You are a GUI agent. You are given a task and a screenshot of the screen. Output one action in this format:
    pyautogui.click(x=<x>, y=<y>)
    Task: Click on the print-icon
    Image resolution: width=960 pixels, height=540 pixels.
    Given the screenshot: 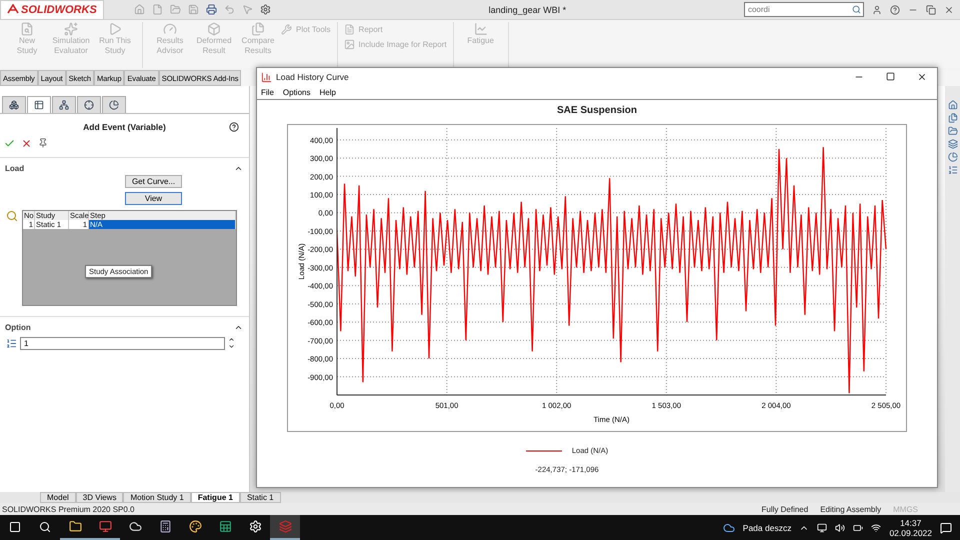 What is the action you would take?
    pyautogui.click(x=211, y=9)
    